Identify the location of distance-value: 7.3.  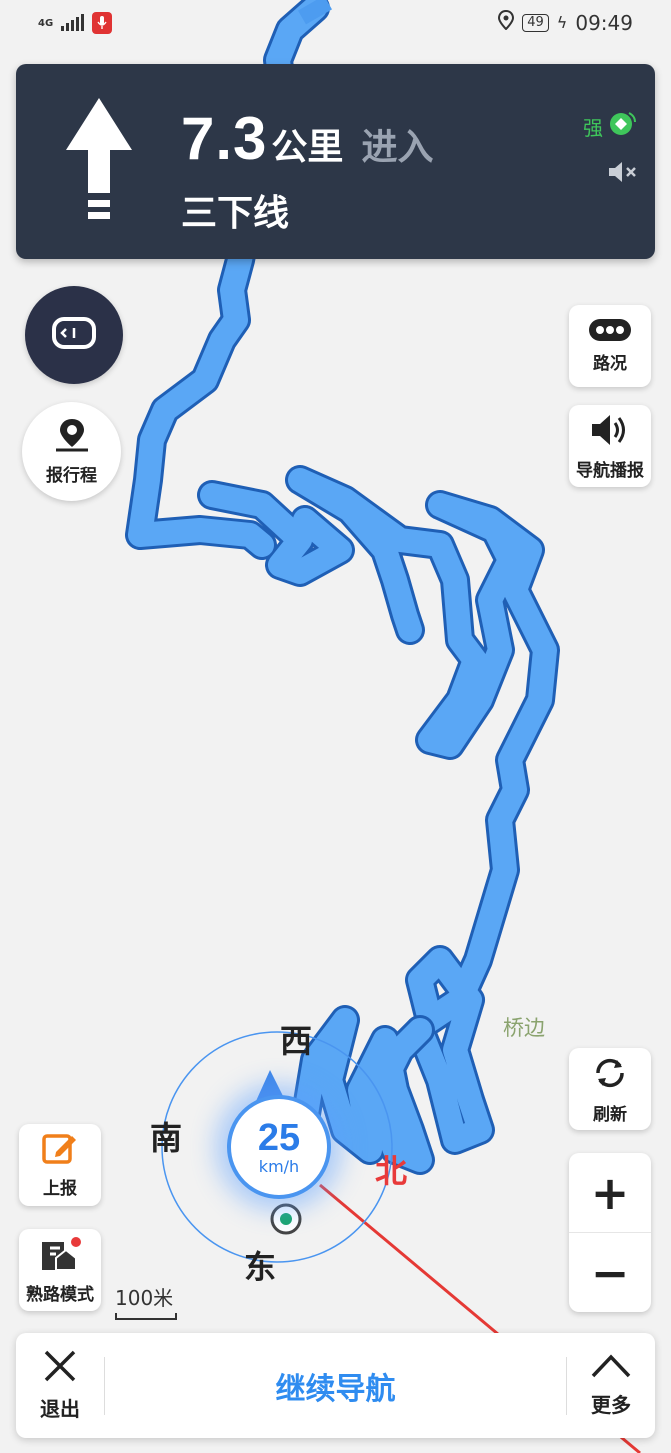
(224, 138).